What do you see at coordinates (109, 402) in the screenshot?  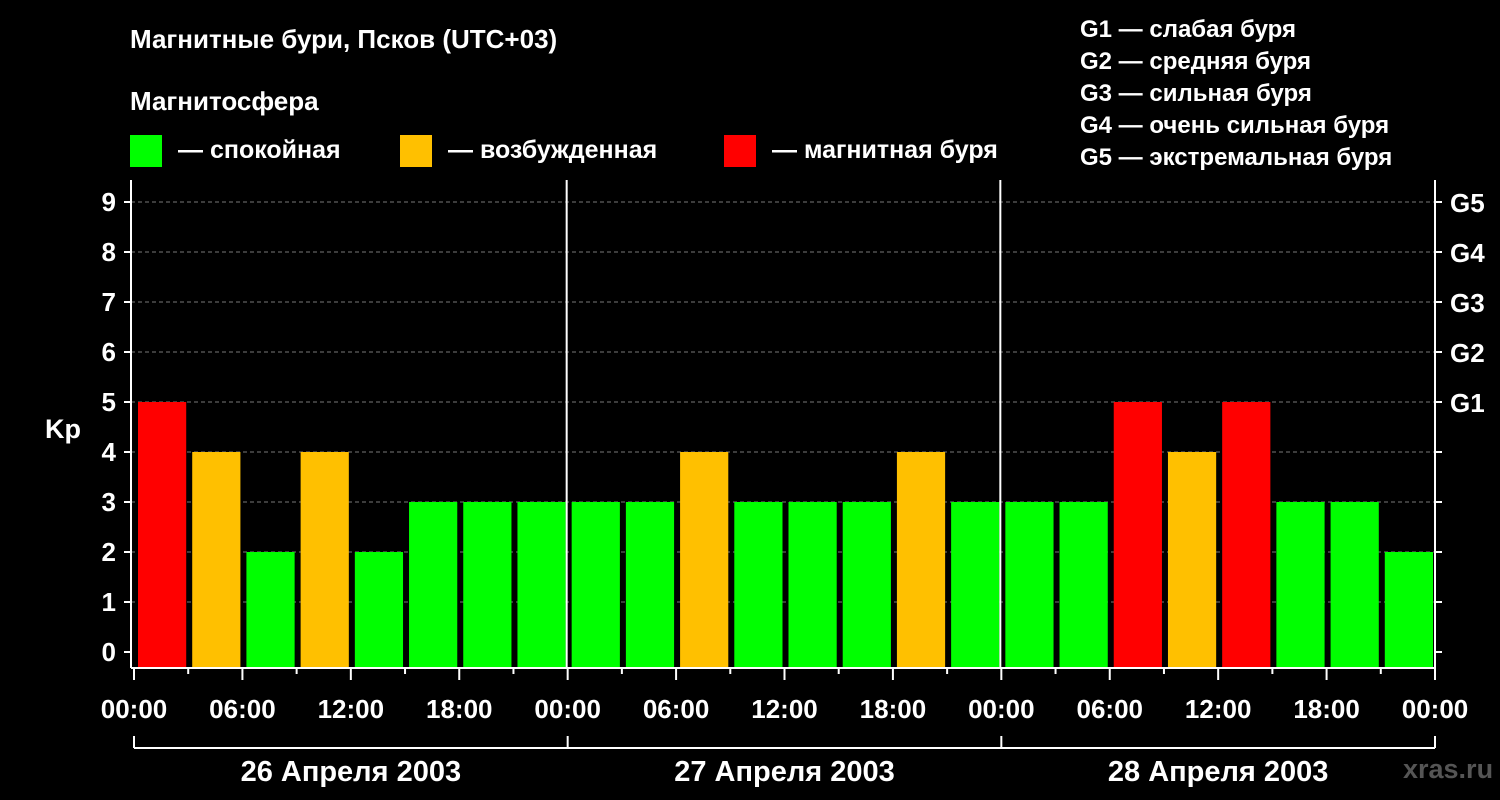 I see `y-tick-label: 5` at bounding box center [109, 402].